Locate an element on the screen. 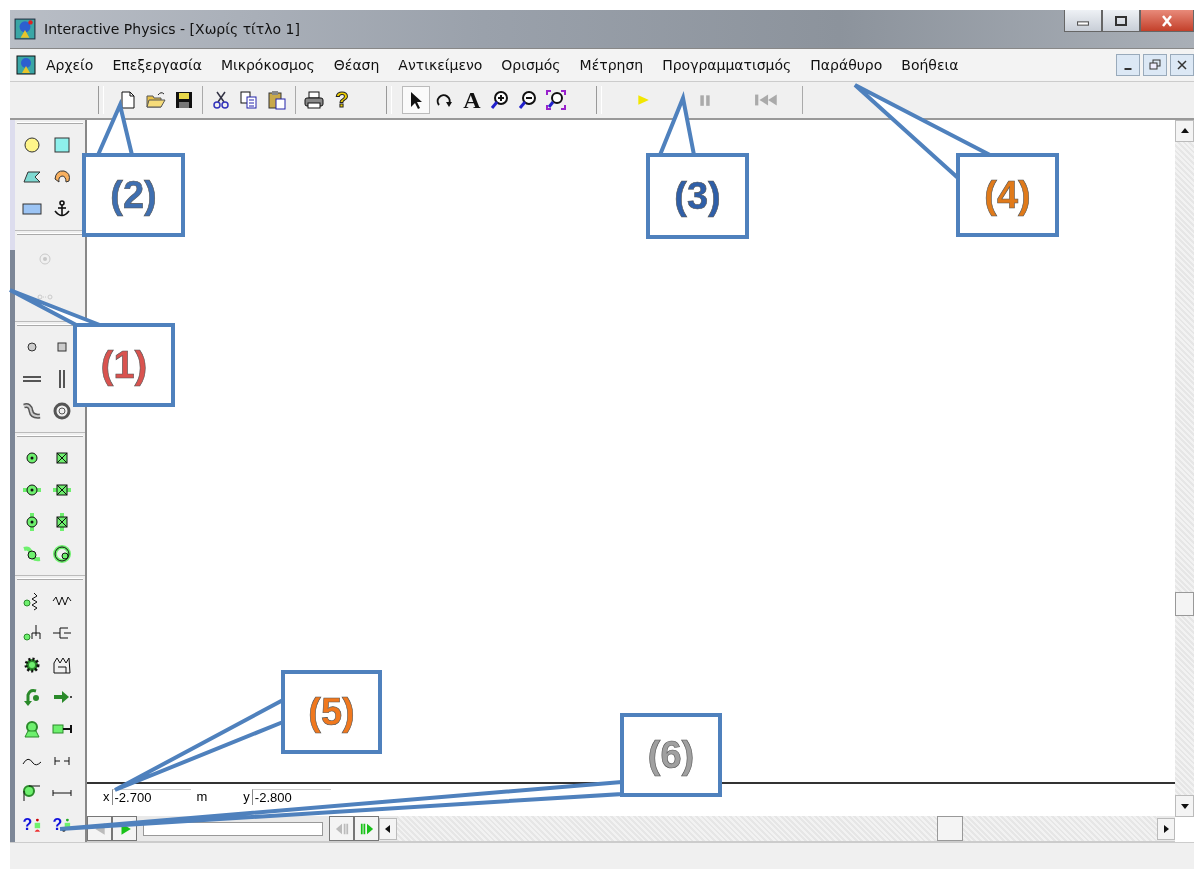 This screenshot has height=869, width=1194. play-icon is located at coordinates (643, 100).